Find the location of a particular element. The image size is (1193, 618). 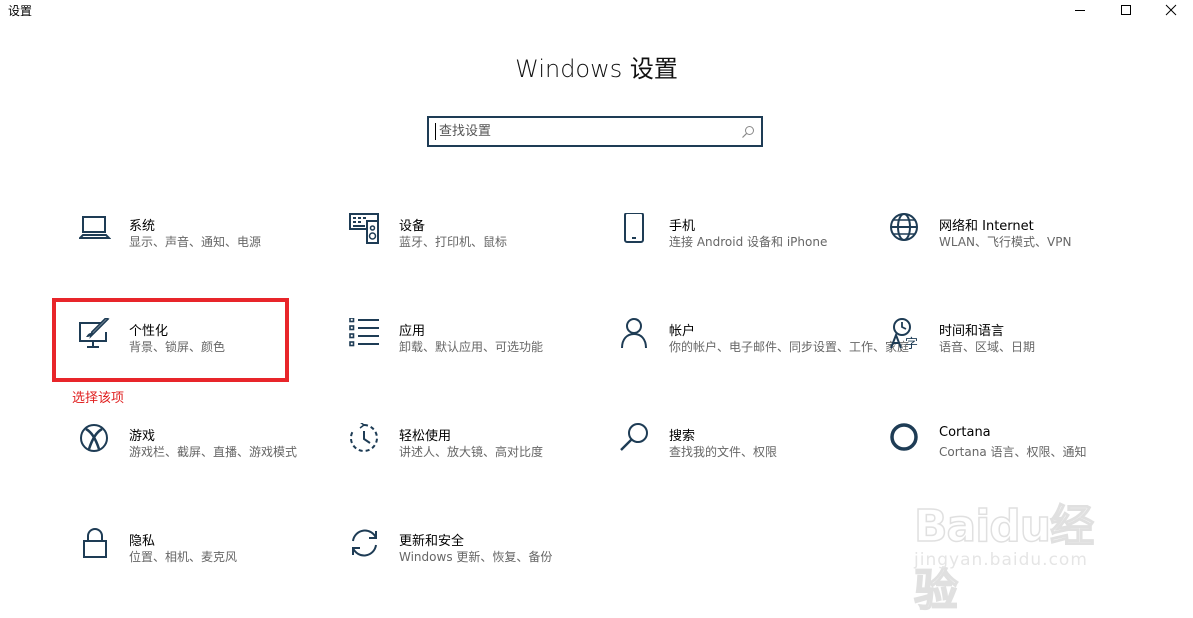

close-icon is located at coordinates (1171, 10).